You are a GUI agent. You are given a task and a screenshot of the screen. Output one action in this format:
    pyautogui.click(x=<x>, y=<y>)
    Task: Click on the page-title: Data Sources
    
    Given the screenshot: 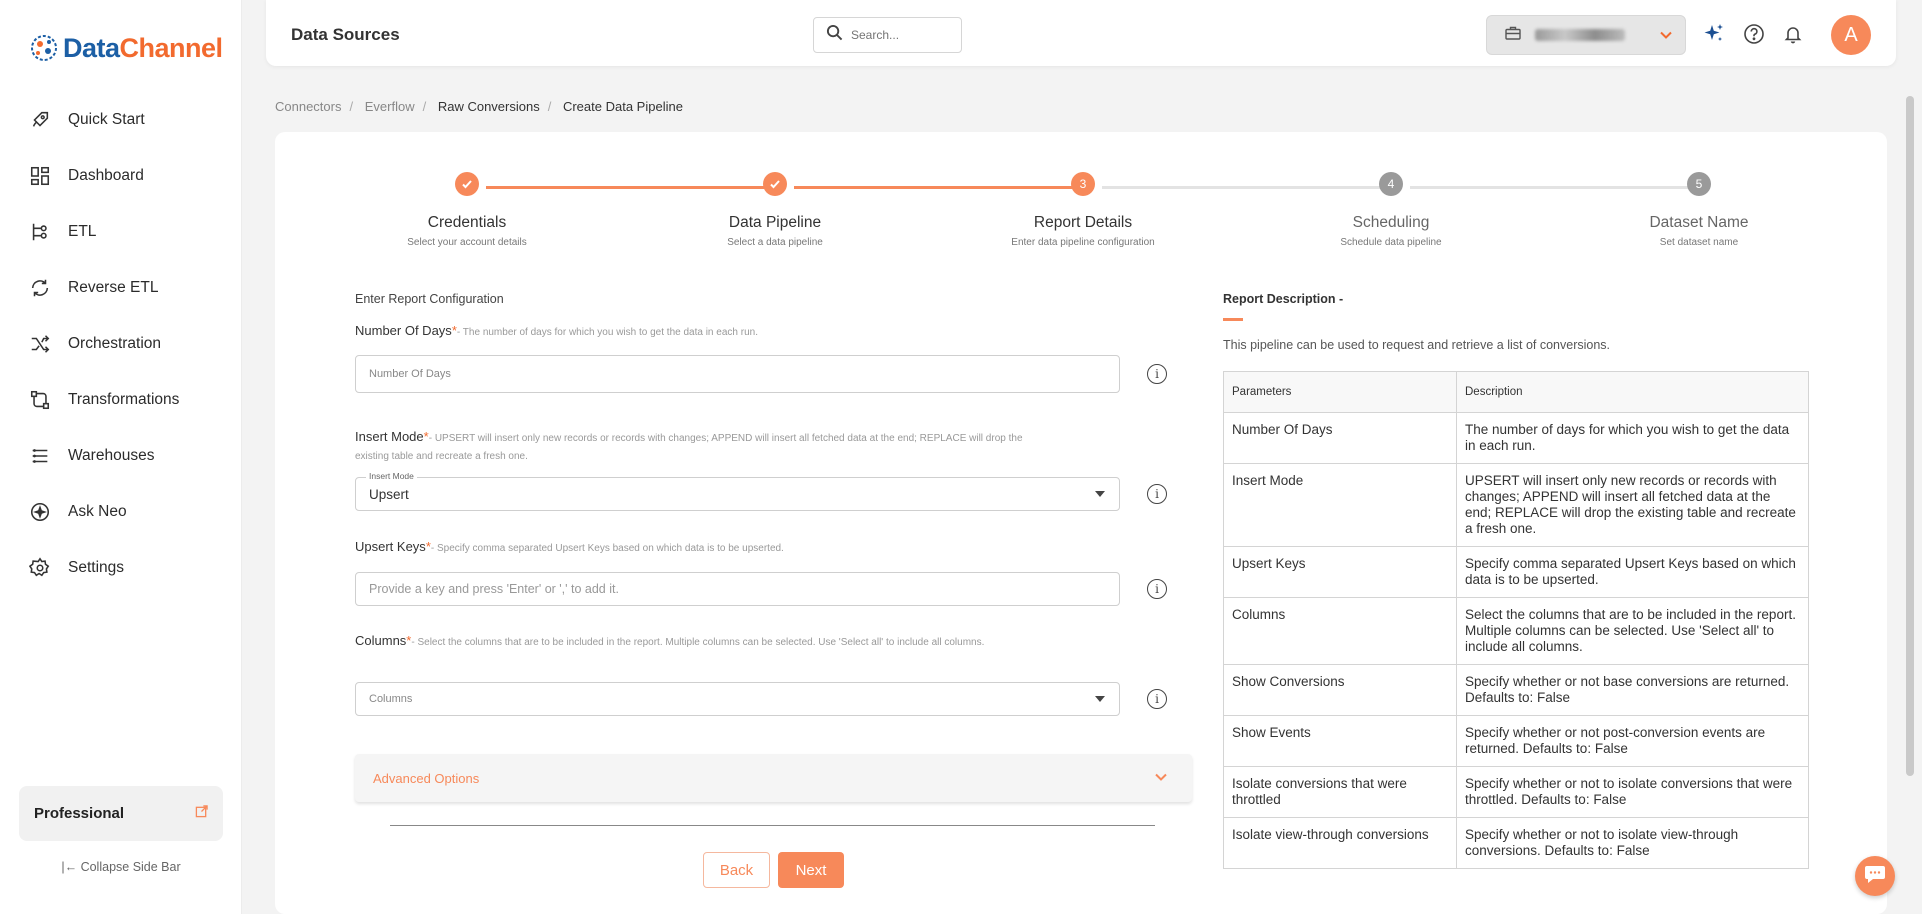 What is the action you would take?
    pyautogui.click(x=345, y=34)
    